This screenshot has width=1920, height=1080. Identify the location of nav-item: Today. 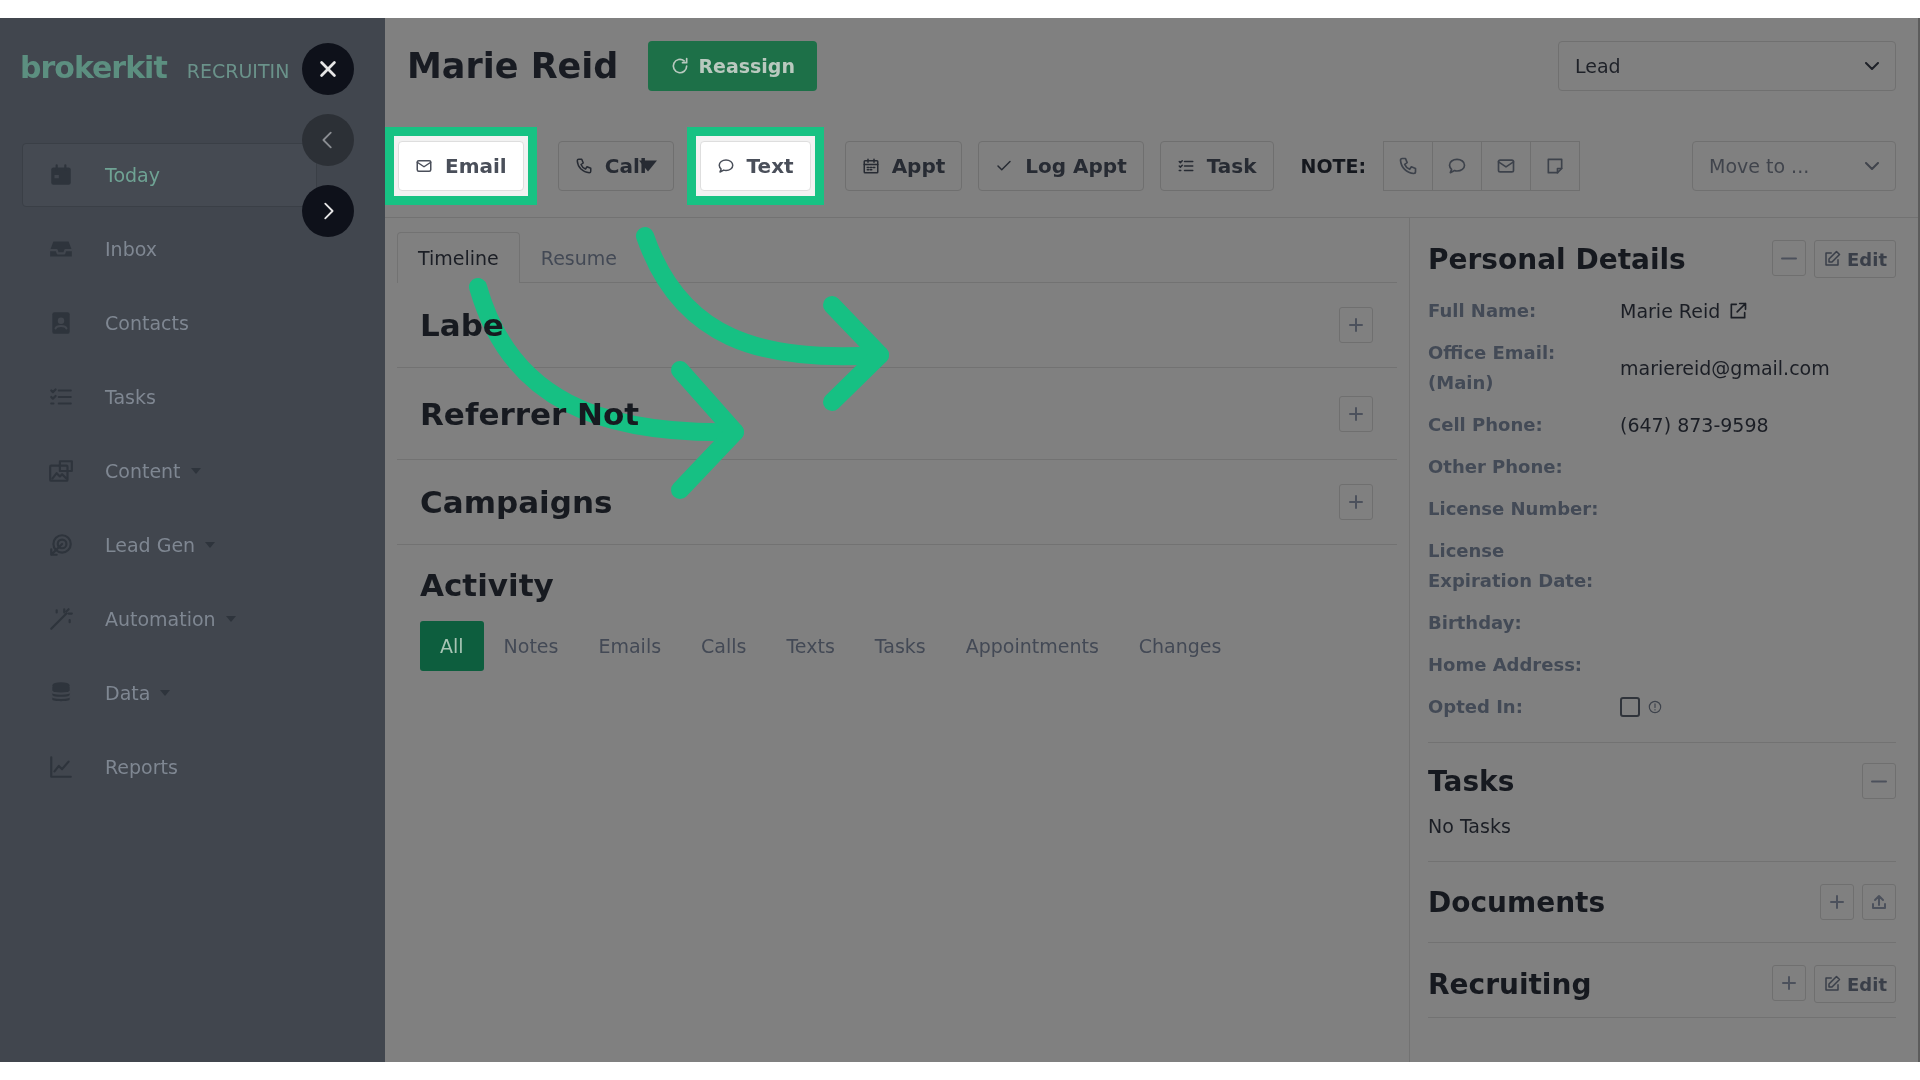
(169, 175).